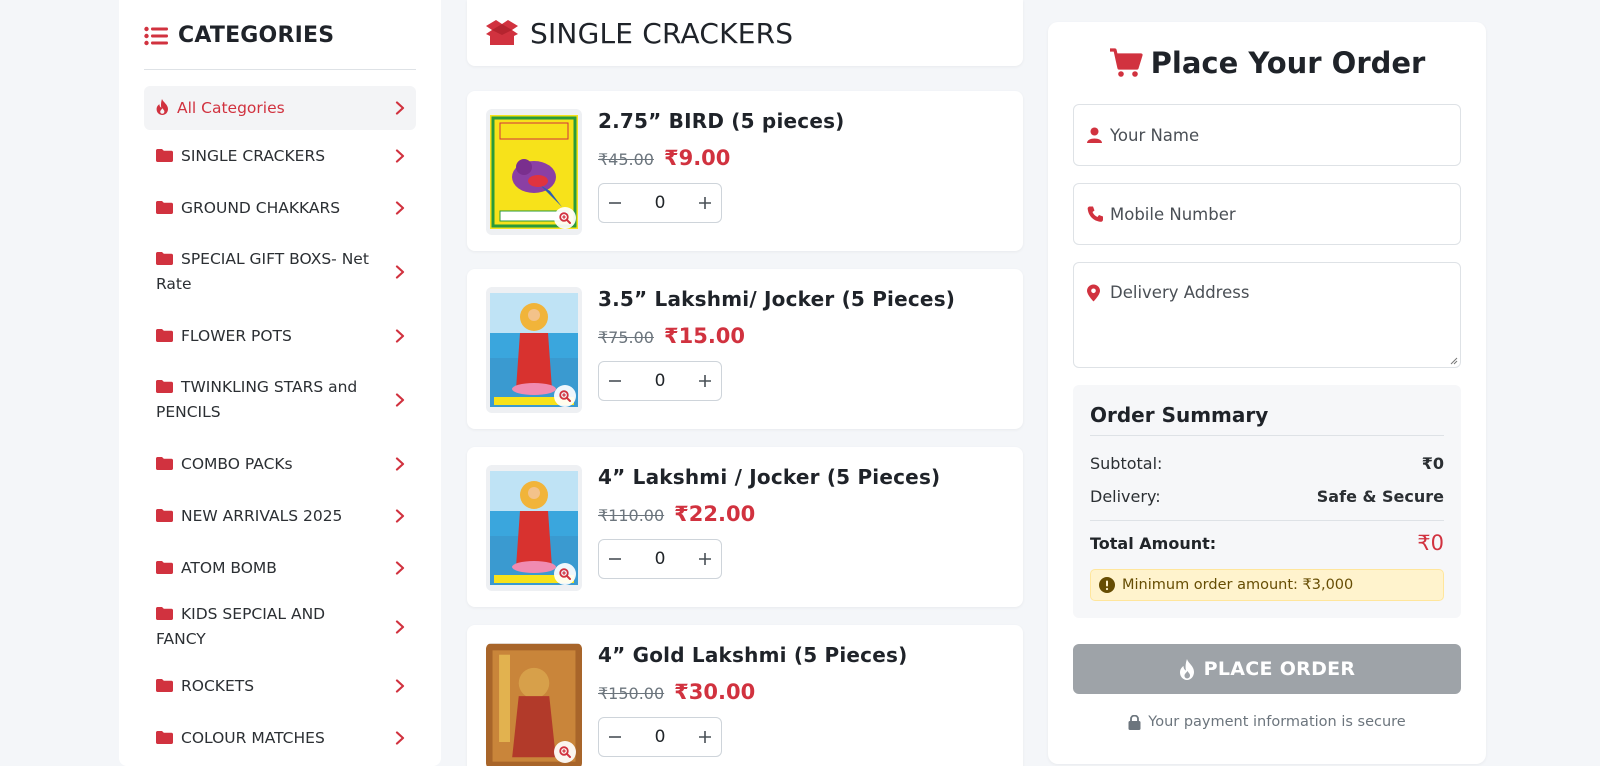 This screenshot has width=1600, height=766. I want to click on list-icon, so click(156, 35).